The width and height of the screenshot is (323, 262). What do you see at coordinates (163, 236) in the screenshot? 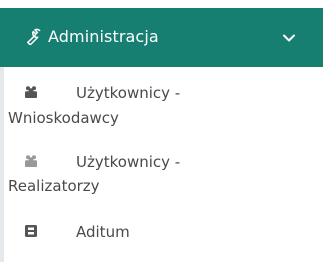
I see `submenu-item-aditum: Aditum` at bounding box center [163, 236].